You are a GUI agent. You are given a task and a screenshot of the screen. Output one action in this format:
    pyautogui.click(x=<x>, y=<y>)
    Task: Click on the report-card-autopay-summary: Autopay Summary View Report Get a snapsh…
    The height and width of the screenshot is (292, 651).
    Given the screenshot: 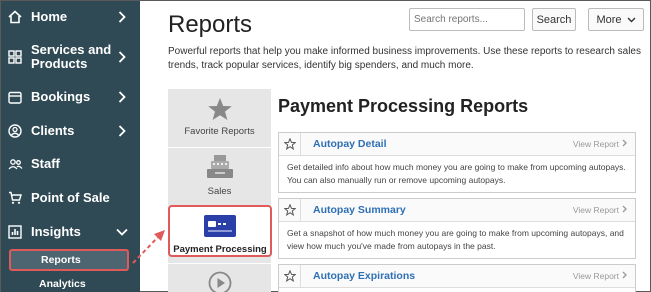 What is the action you would take?
    pyautogui.click(x=457, y=228)
    